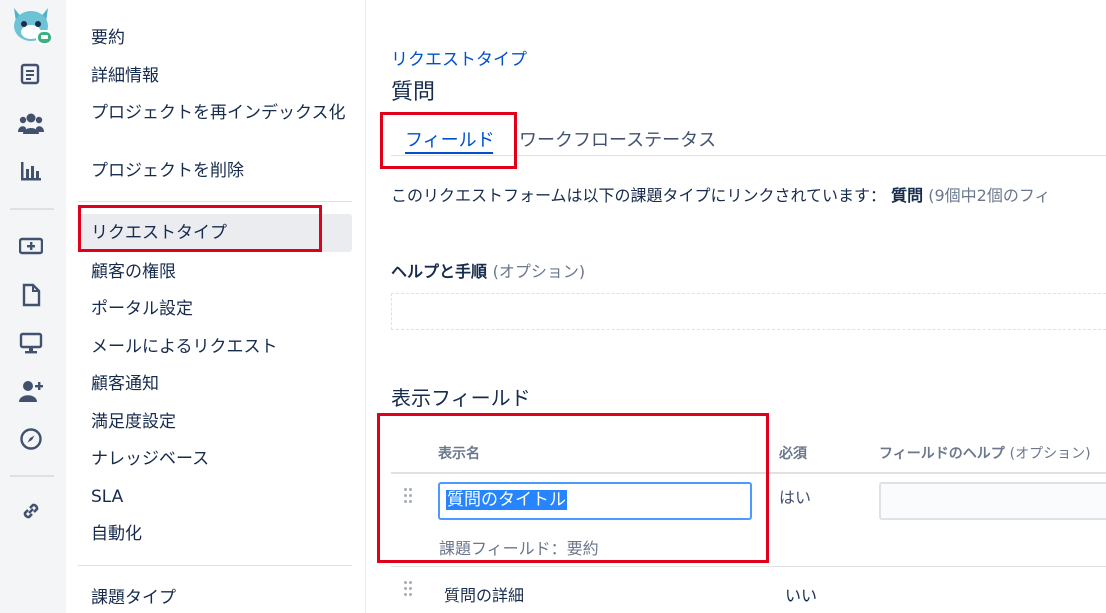  What do you see at coordinates (519, 548) in the screenshot?
I see `issue-field-label: 課題フィールド：要約` at bounding box center [519, 548].